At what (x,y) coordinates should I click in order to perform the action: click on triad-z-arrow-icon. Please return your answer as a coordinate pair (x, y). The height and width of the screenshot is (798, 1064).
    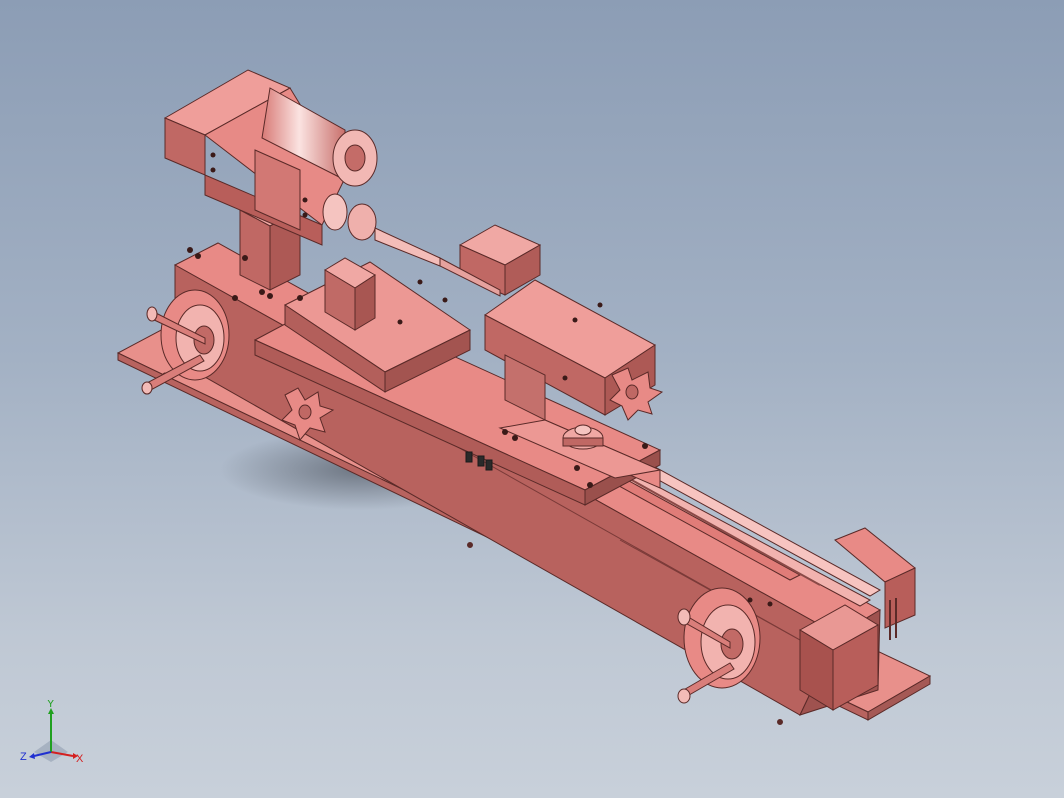
    Looking at the image, I should click on (32, 756).